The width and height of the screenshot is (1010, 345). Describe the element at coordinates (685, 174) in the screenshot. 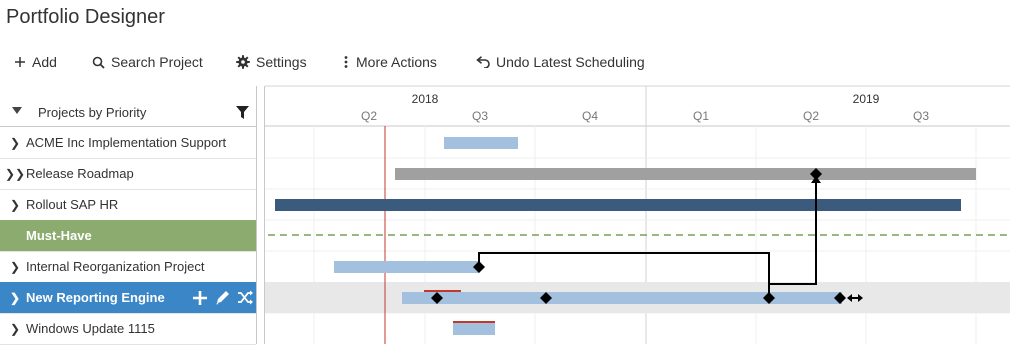

I see `roadmap-bar` at that location.